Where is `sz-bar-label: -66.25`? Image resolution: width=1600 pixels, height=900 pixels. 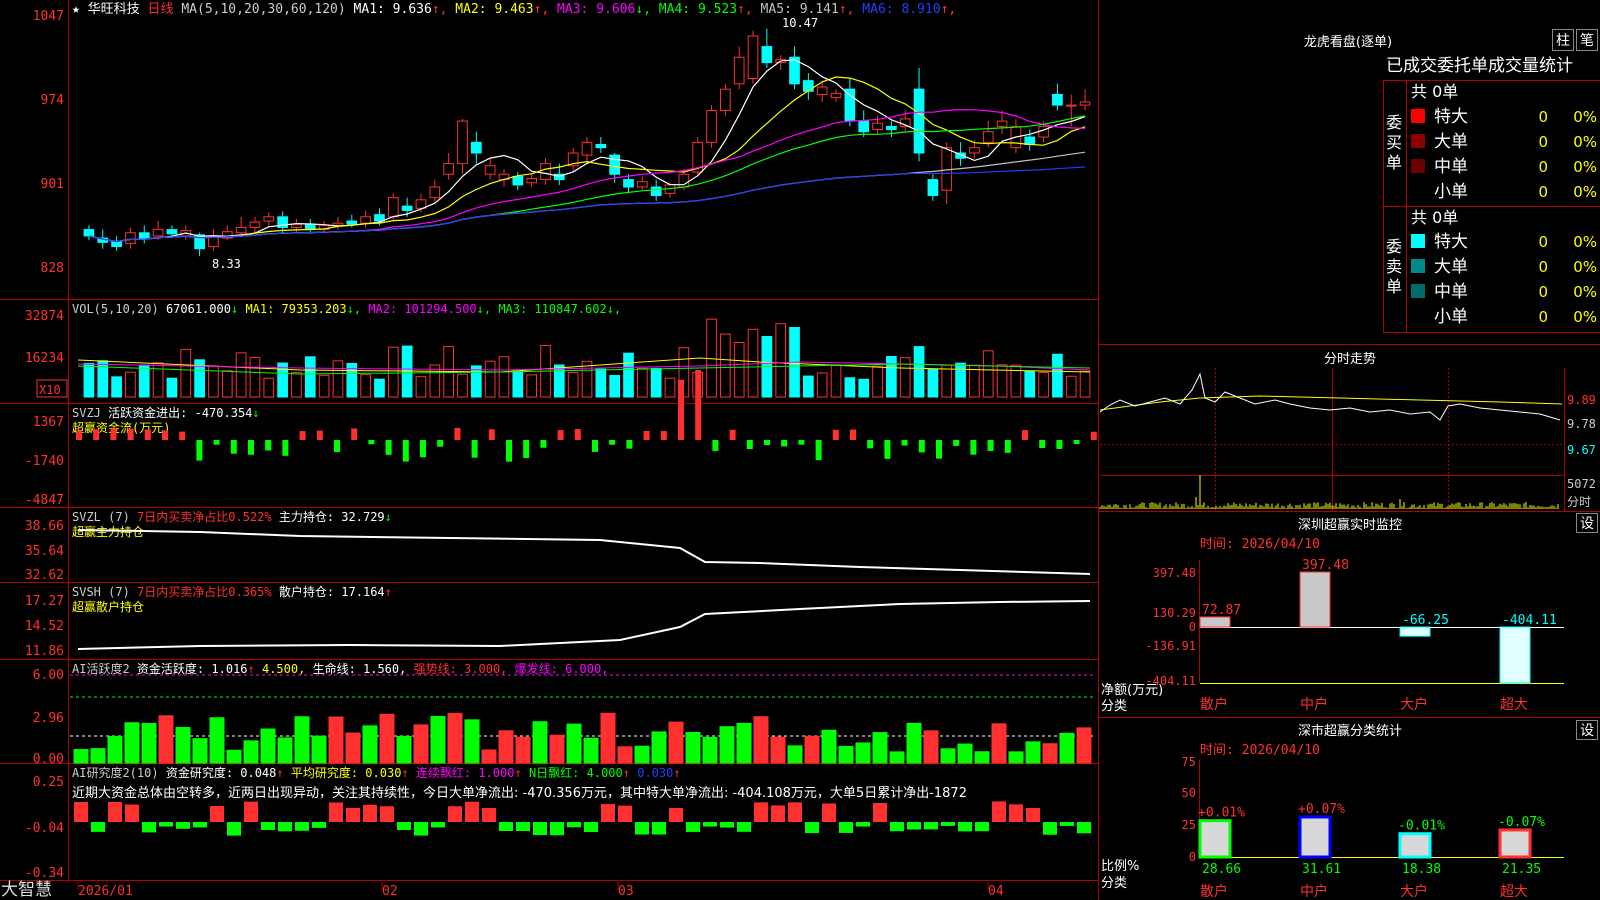 sz-bar-label: -66.25 is located at coordinates (1425, 620).